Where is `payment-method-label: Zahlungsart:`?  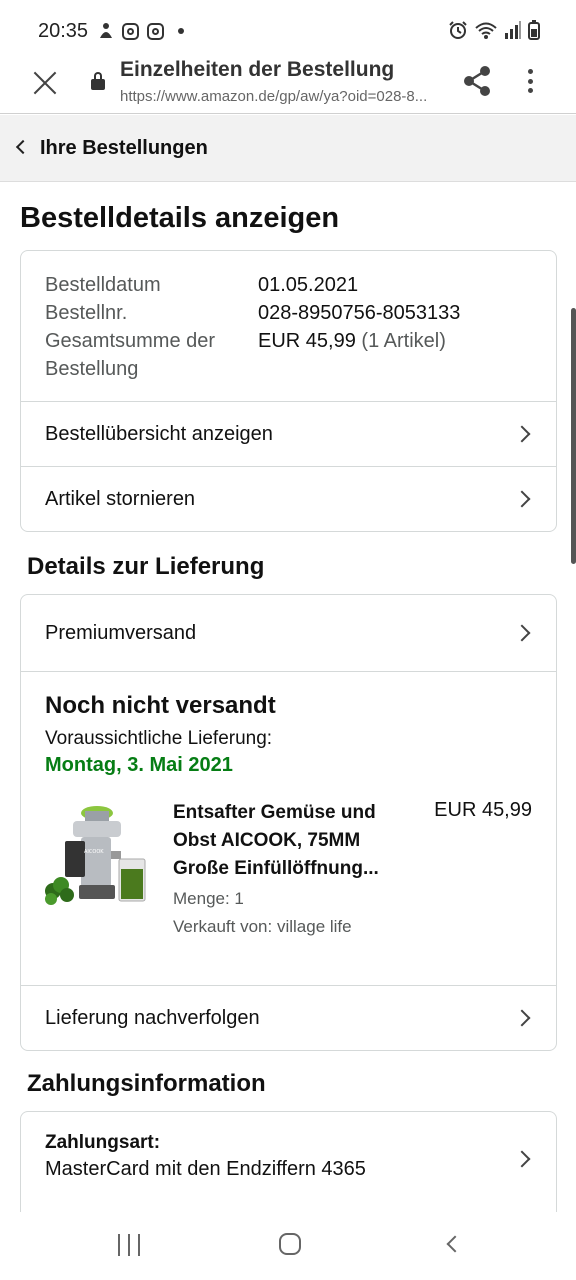 payment-method-label: Zahlungsart: is located at coordinates (103, 1142).